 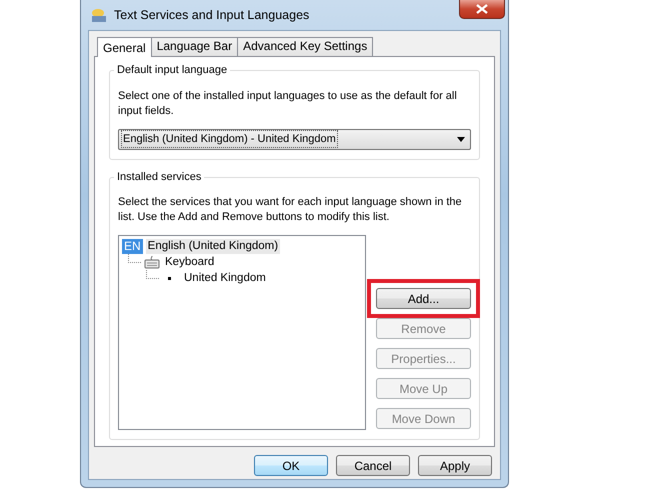 I want to click on close-icon, so click(x=482, y=9).